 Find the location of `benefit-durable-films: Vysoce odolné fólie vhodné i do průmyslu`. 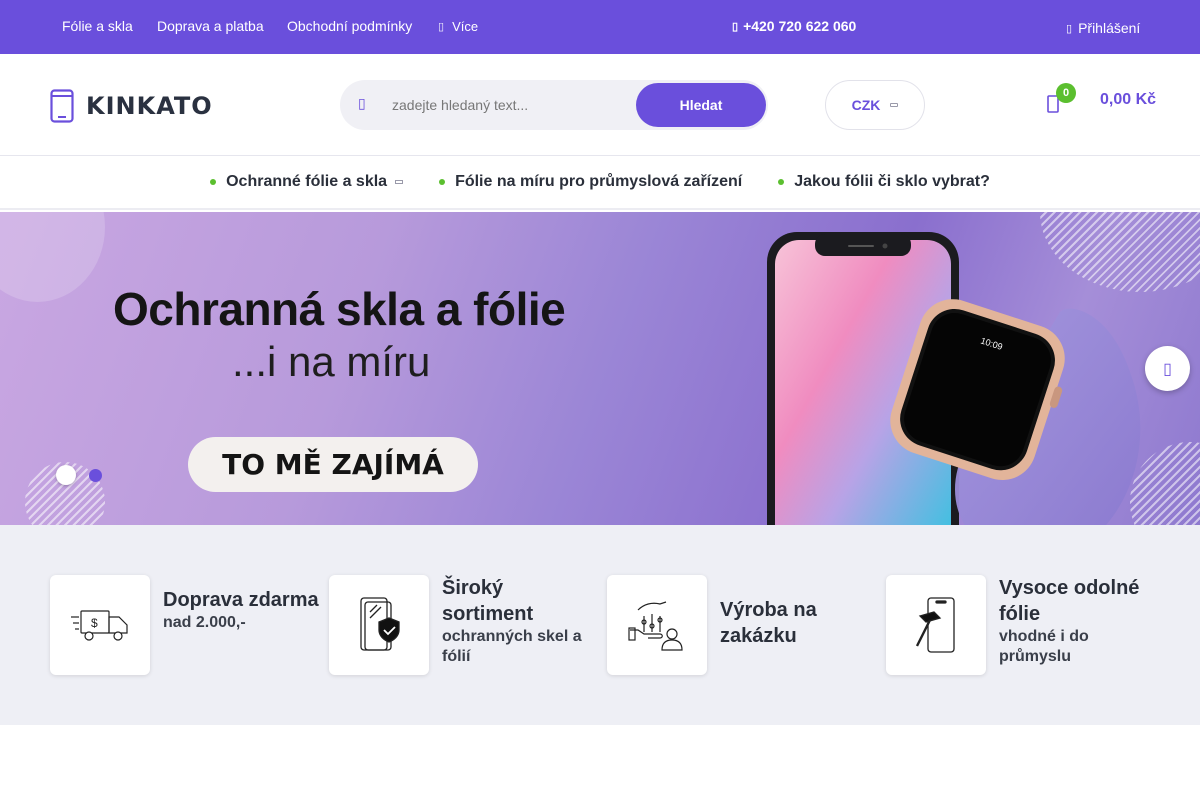

benefit-durable-films: Vysoce odolné fólie vhodné i do průmyslu is located at coordinates (1017, 625).